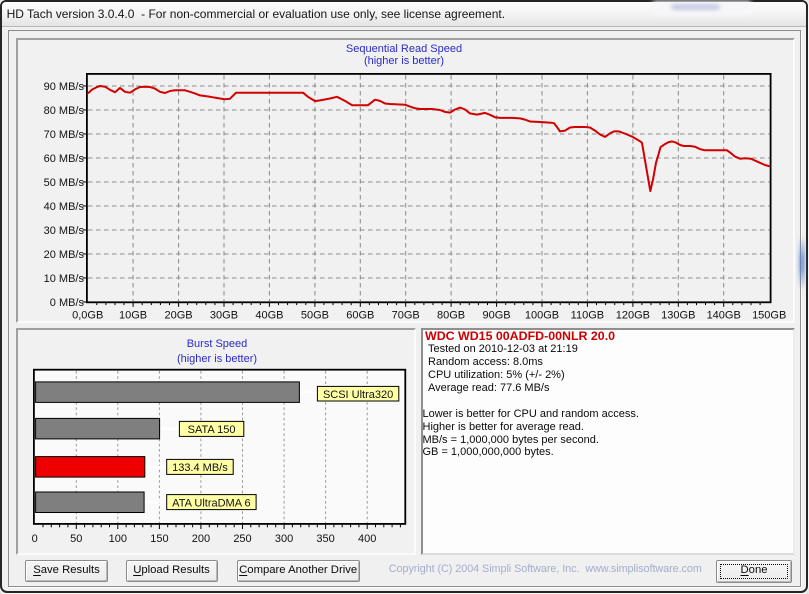 The width and height of the screenshot is (809, 594). Describe the element at coordinates (179, 316) in the screenshot. I see `svg-text: 20GB` at that location.